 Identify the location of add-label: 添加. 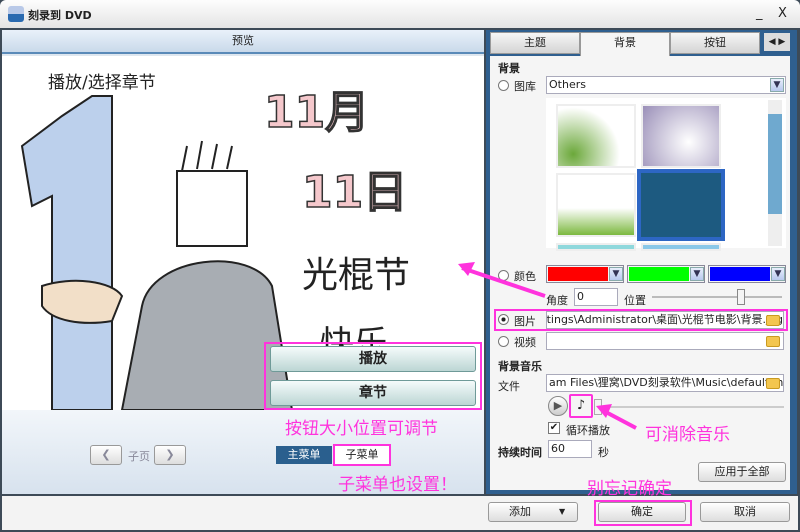
(520, 511).